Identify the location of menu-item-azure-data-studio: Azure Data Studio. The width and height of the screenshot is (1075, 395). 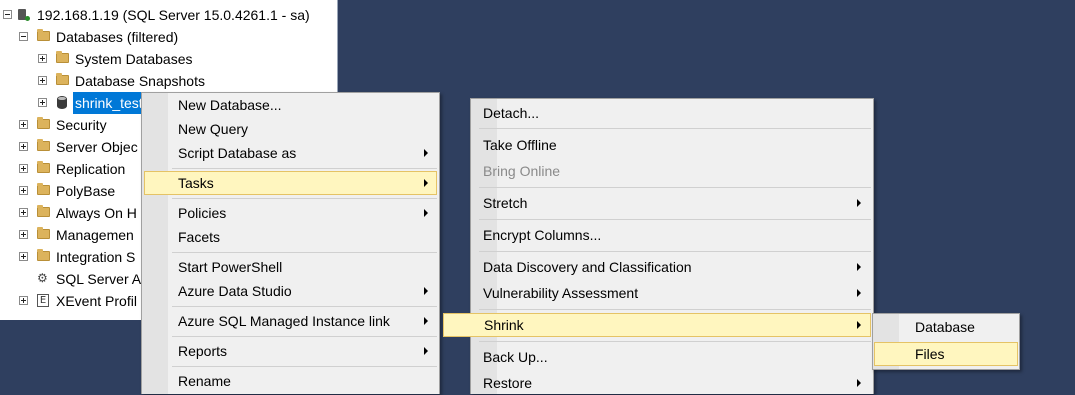
(290, 291).